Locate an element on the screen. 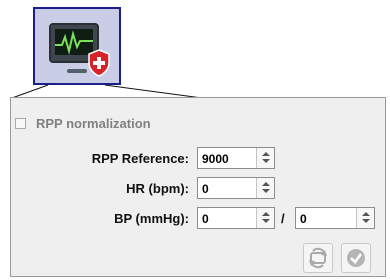 This screenshot has width=390, height=280. checkmark-icon is located at coordinates (356, 258).